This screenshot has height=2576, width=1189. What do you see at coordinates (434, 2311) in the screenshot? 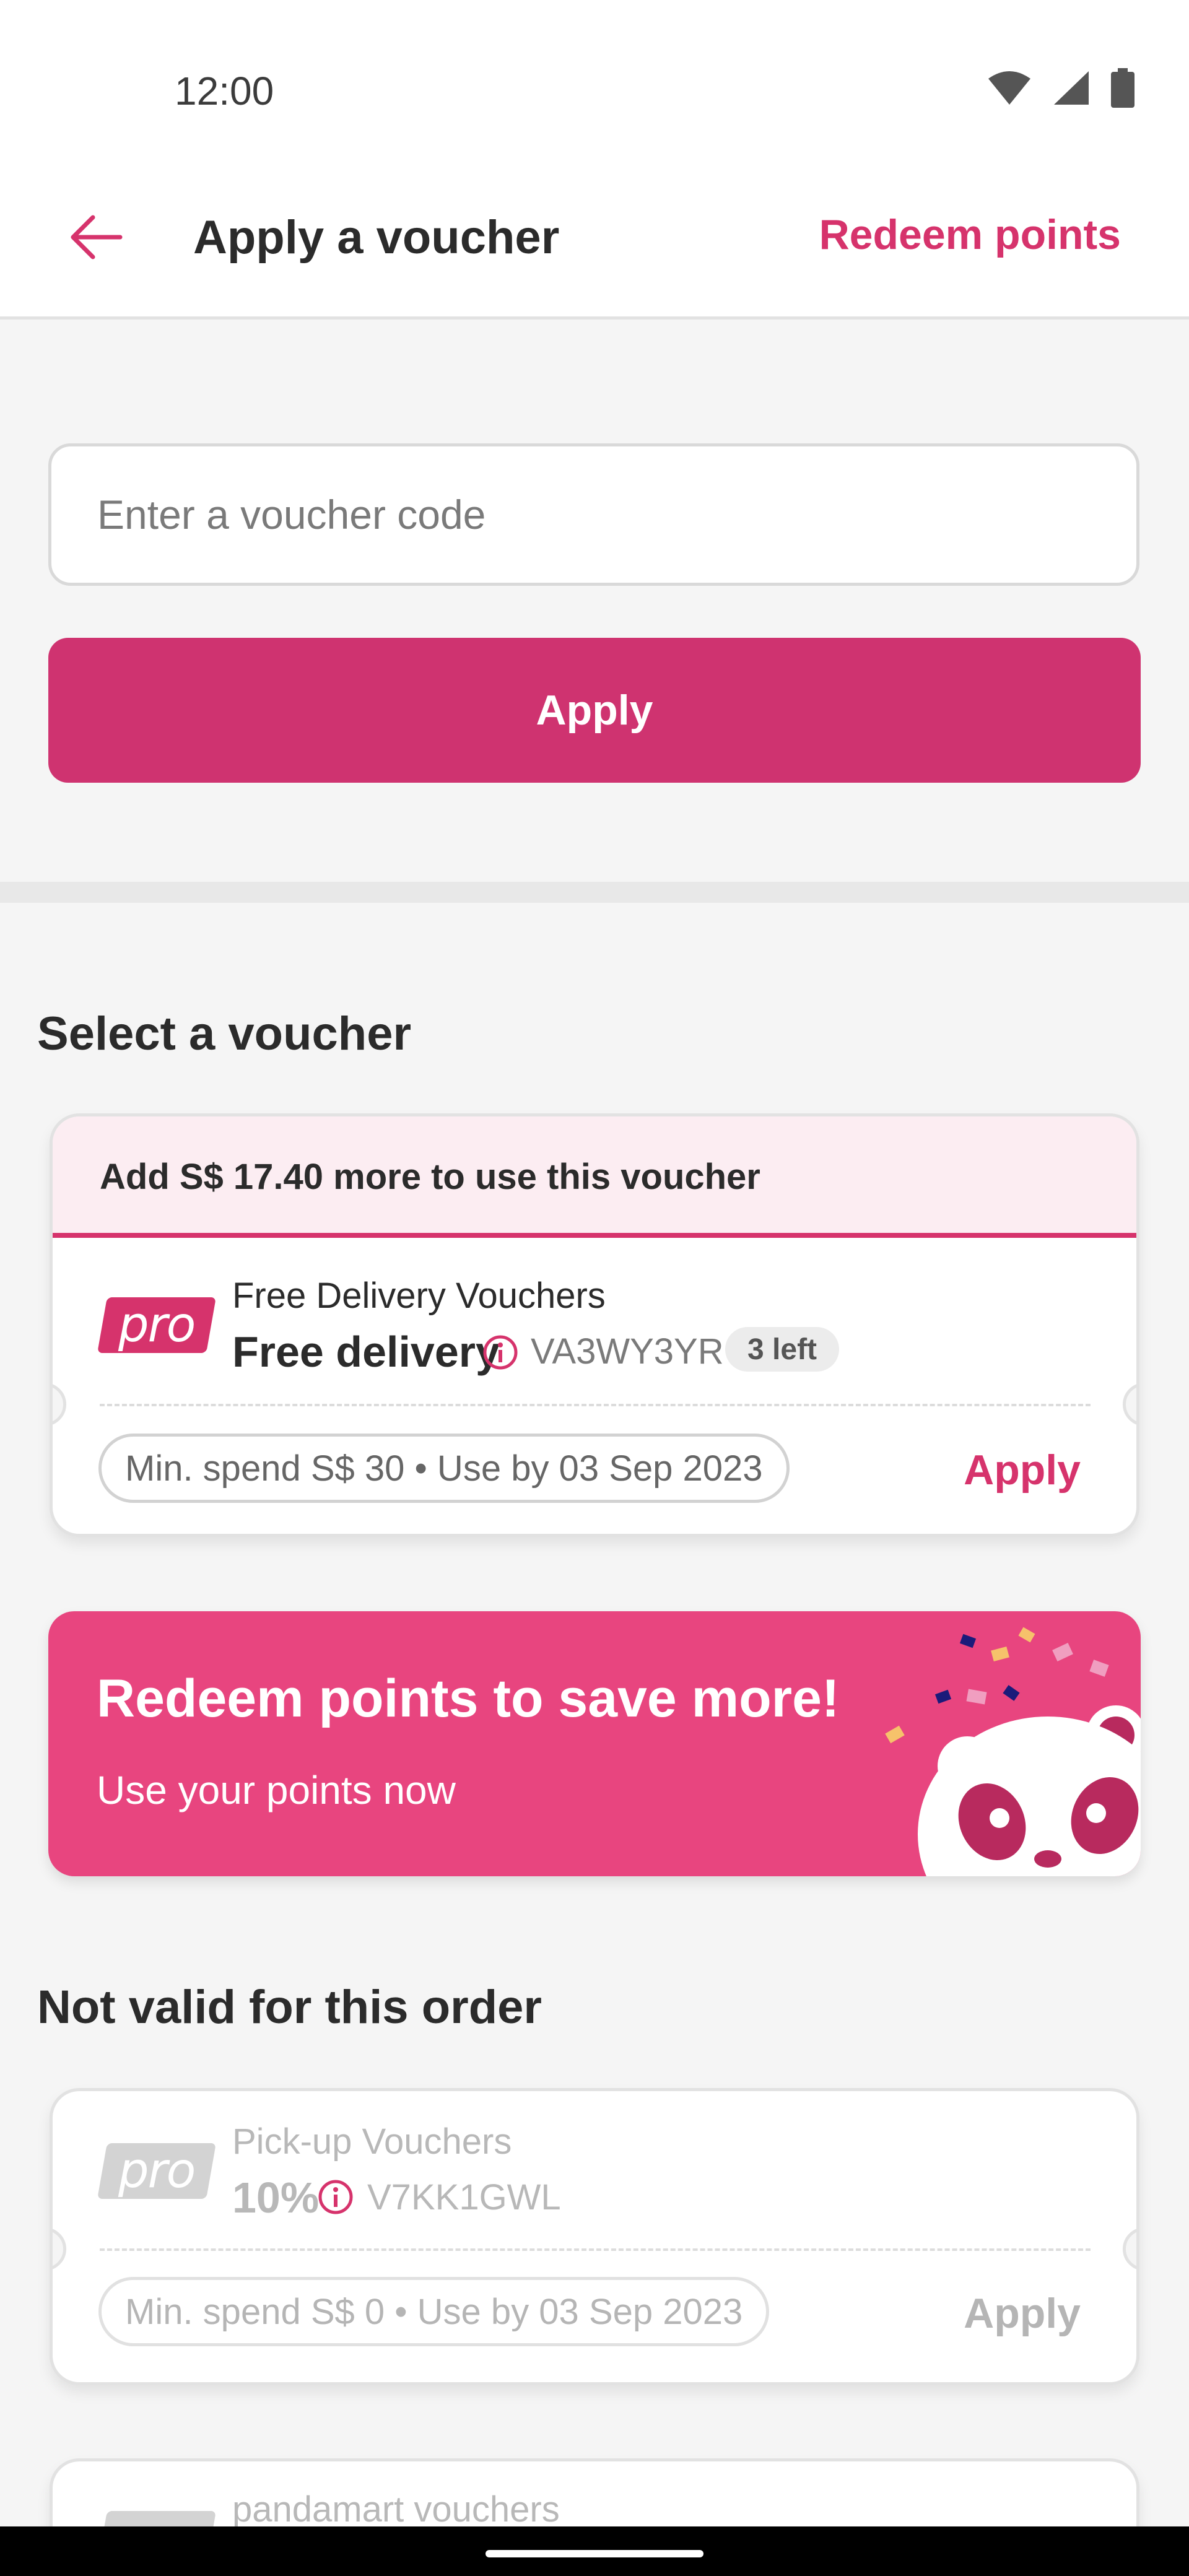
I see `voucher-terms: Min. spend S$ 0 • Use by 03 Sep 2023` at bounding box center [434, 2311].